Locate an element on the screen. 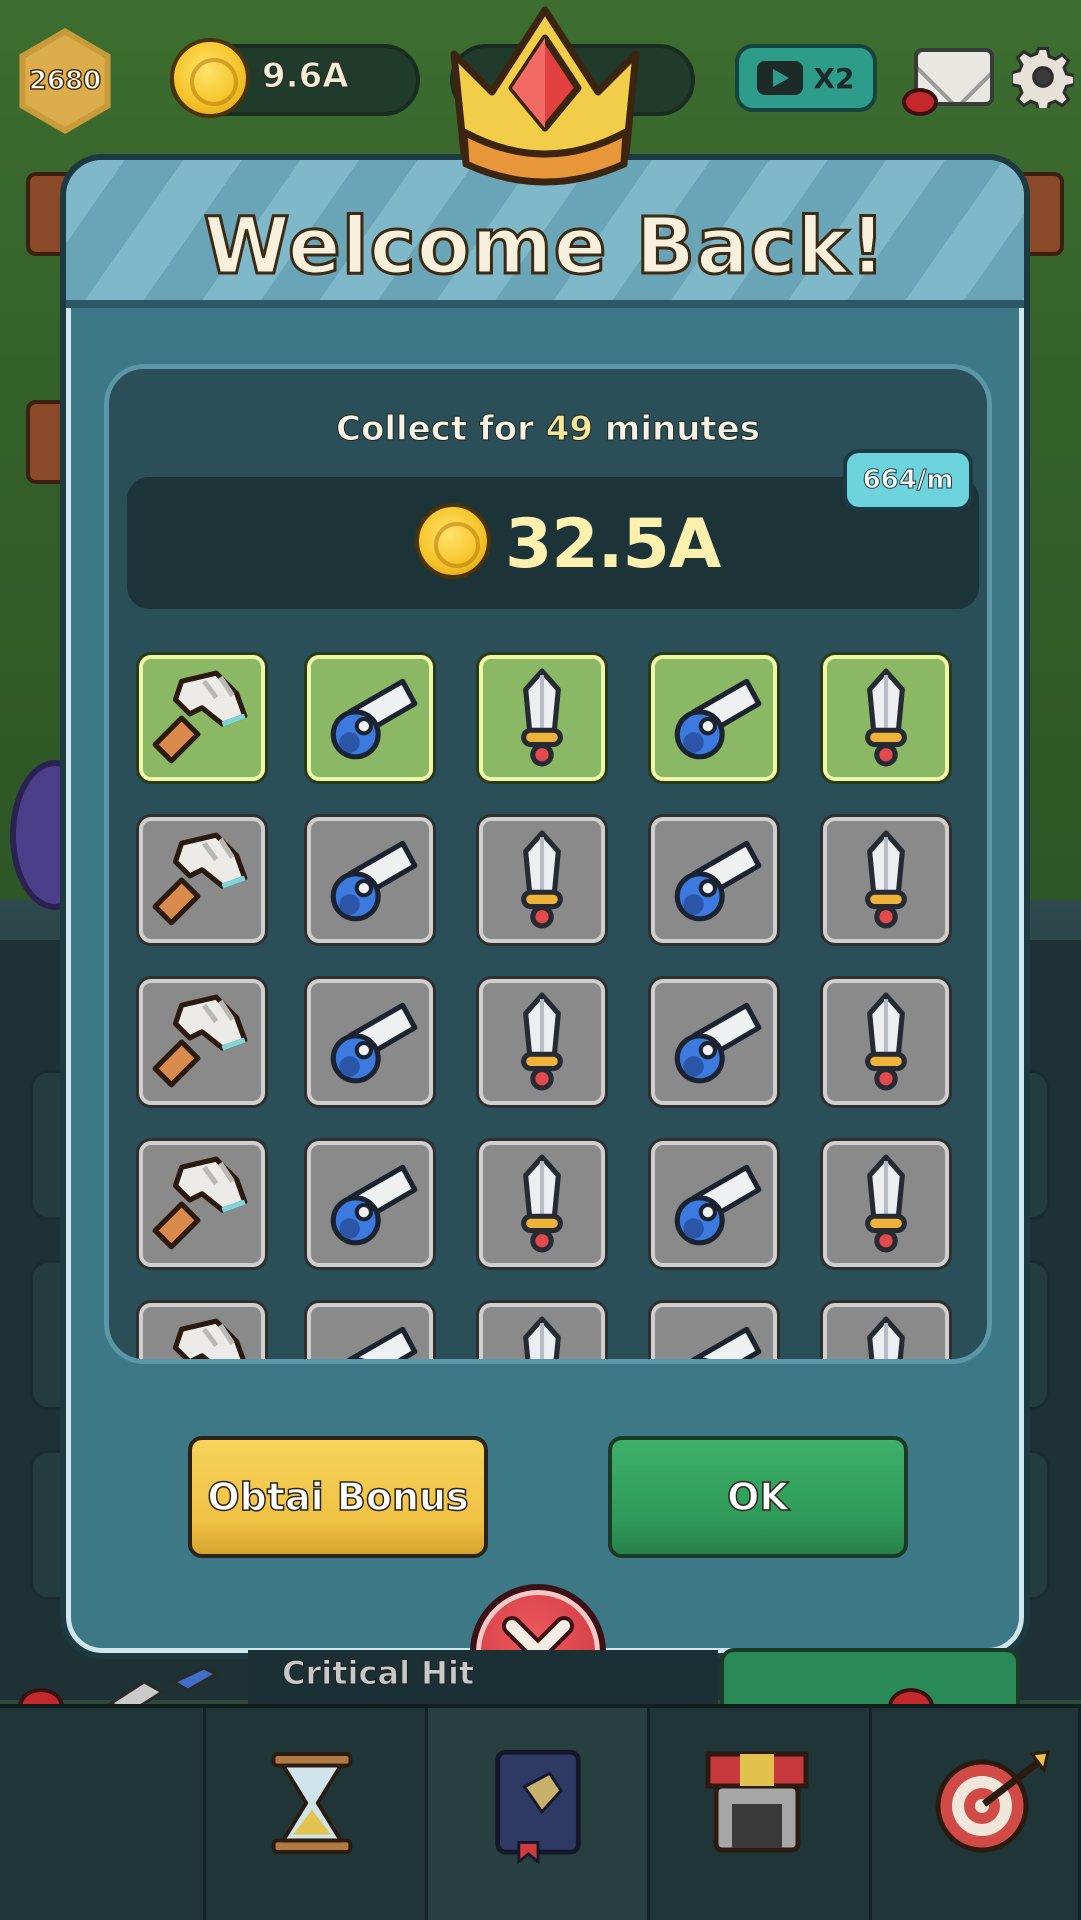 Image resolution: width=1081 pixels, height=1920 pixels. nav-tab-hourglass is located at coordinates (317, 1814).